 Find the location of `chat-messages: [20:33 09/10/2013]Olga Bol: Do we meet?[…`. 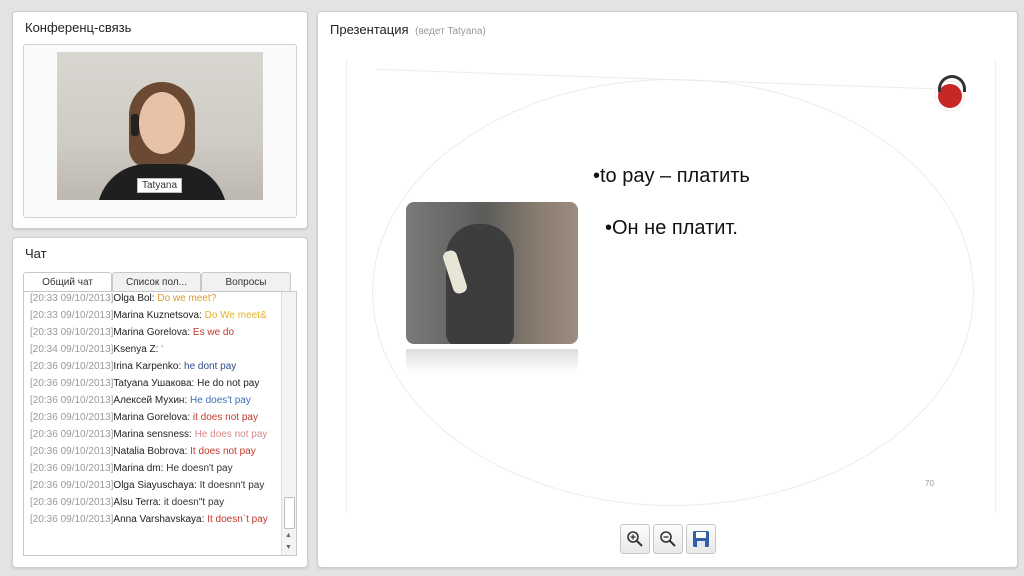

chat-messages: [20:33 09/10/2013]Olga Bol: Do we meet?[… is located at coordinates (160, 411).